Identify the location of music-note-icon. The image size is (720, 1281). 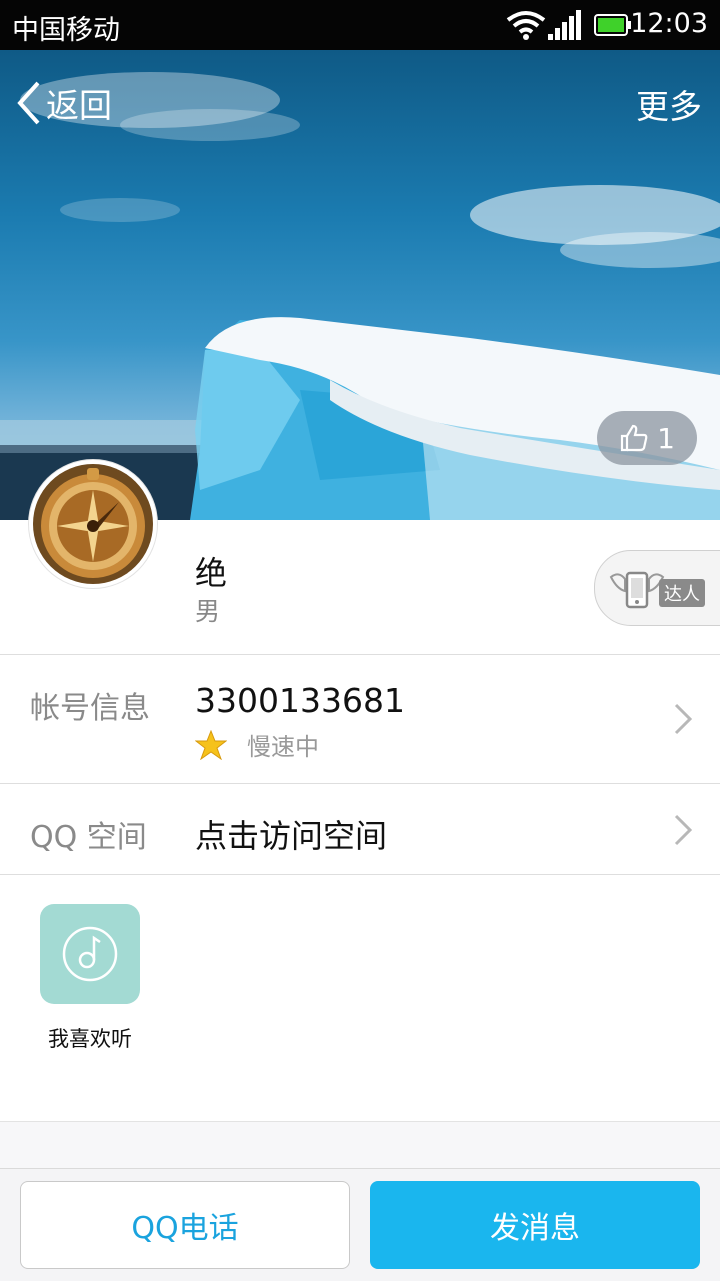
(90, 954).